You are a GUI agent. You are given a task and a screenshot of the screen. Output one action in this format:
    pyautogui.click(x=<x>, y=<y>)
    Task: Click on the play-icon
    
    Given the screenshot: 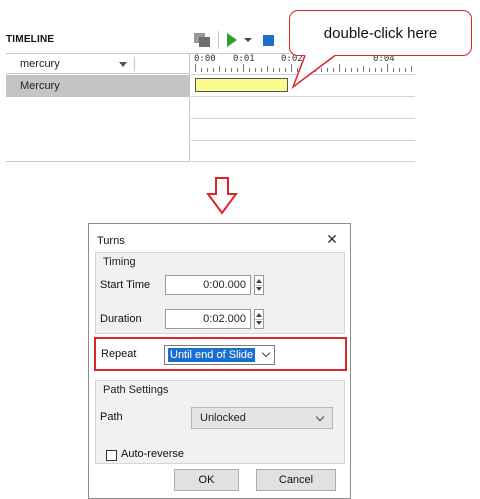 What is the action you would take?
    pyautogui.click(x=232, y=40)
    